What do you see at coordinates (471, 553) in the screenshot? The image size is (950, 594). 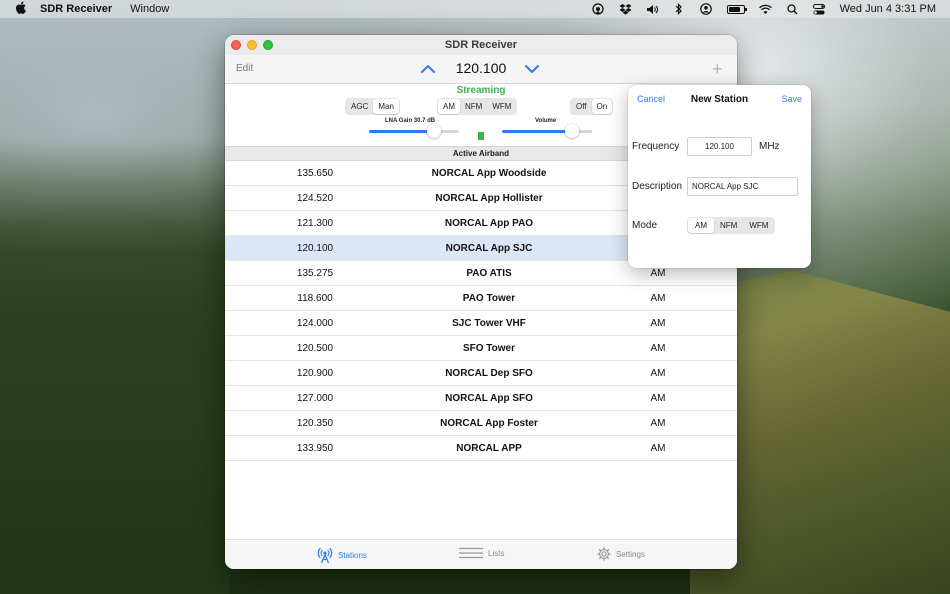 I see `list-icon` at bounding box center [471, 553].